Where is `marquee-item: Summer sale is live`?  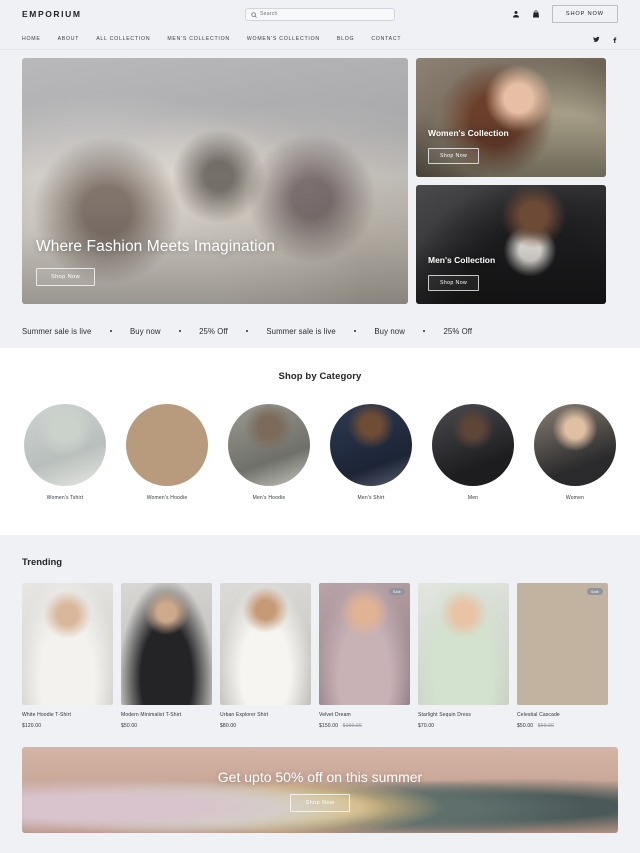
marquee-item: Summer sale is live is located at coordinates (57, 331).